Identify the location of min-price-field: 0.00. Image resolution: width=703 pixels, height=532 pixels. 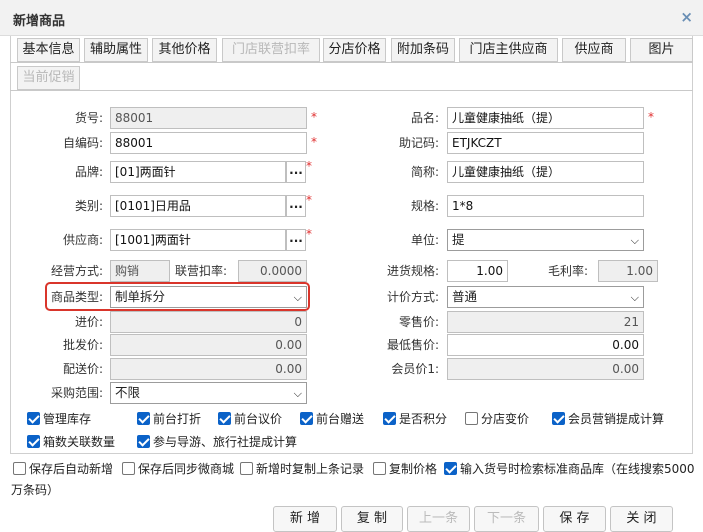
(545, 345).